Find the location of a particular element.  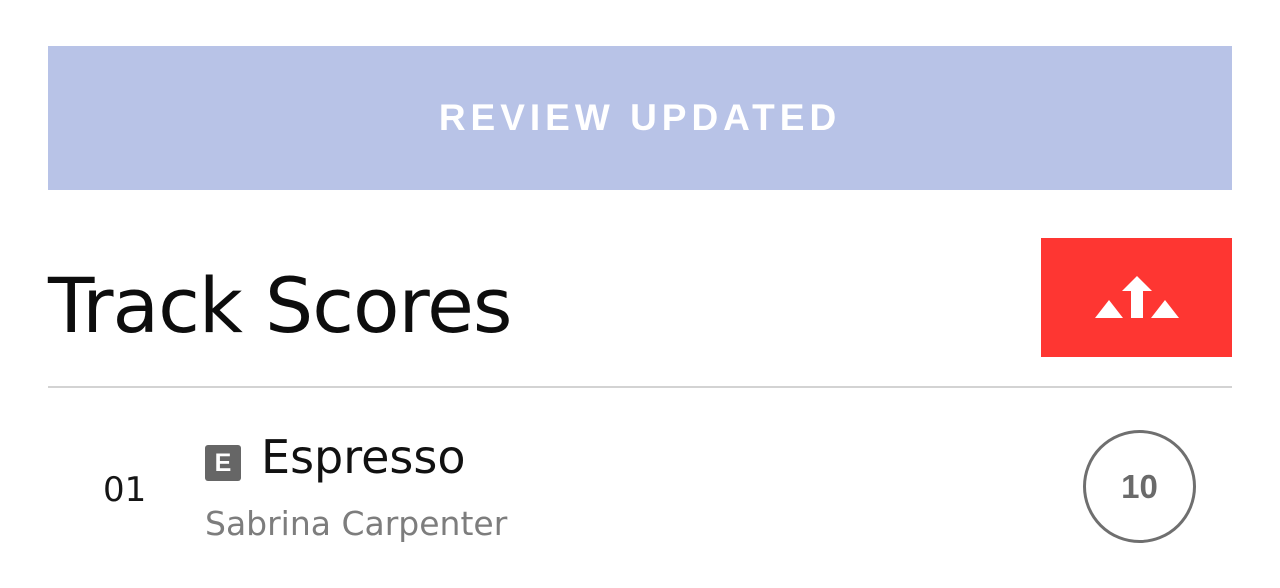

banner-label: Review Updated is located at coordinates (640, 117).